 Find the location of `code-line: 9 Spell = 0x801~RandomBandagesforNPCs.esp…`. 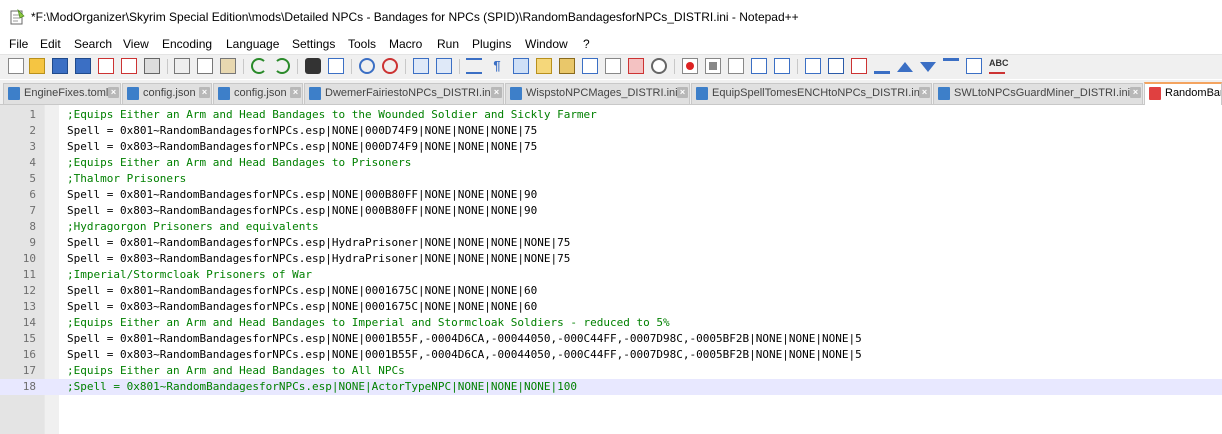

code-line: 9 Spell = 0x801~RandomBandagesforNPCs.esp… is located at coordinates (611, 243).